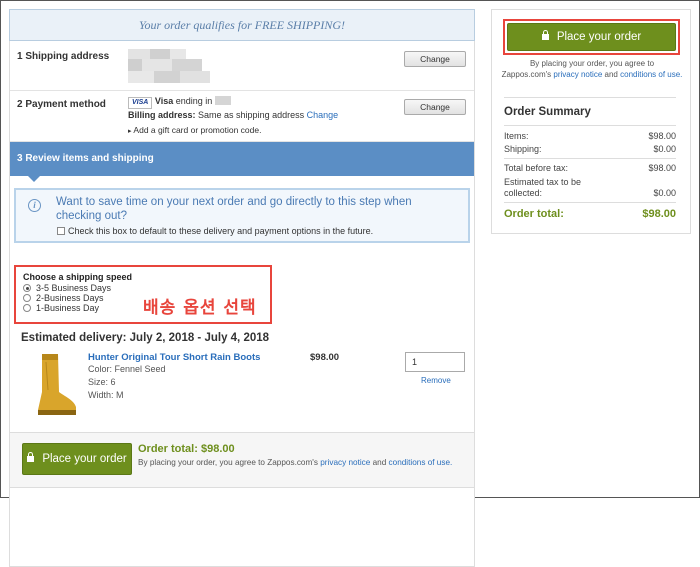 This screenshot has width=700, height=567. I want to click on card-info: VISA Visa ending in, so click(179, 102).